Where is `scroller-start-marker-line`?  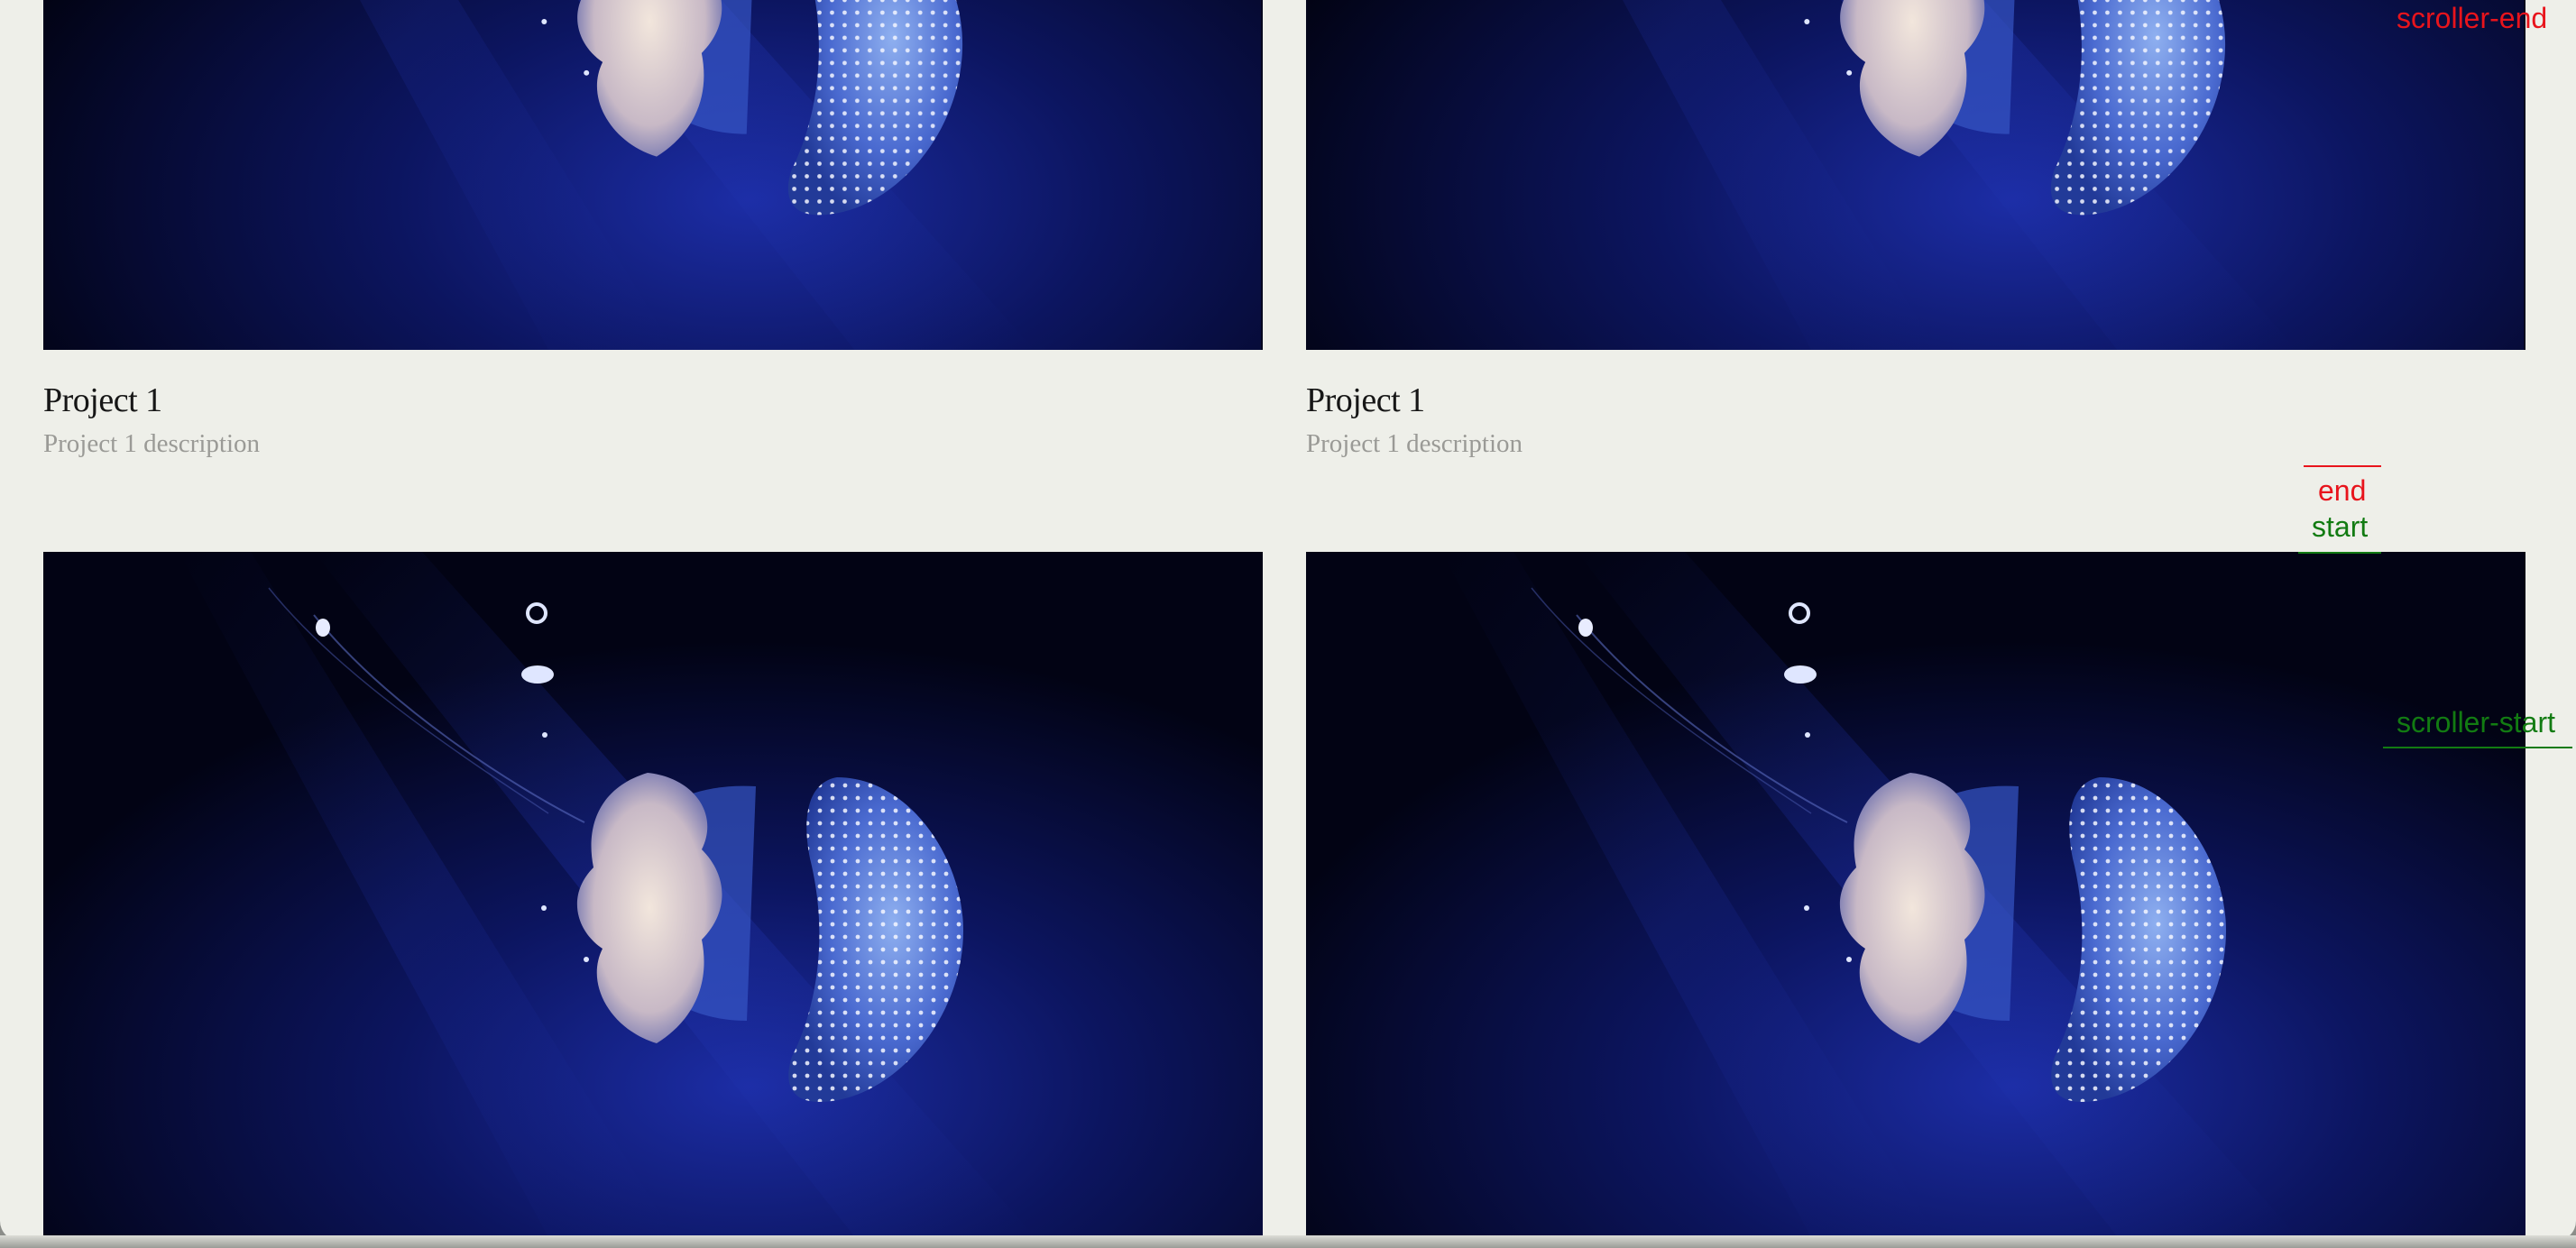
scroller-start-marker-line is located at coordinates (2477, 747).